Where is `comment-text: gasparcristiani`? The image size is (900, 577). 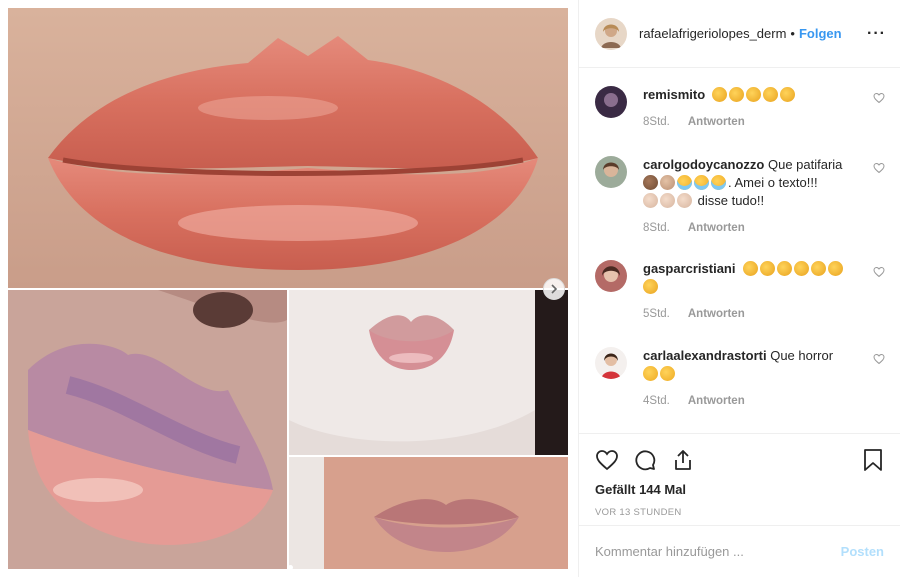 comment-text: gasparcristiani is located at coordinates (748, 278).